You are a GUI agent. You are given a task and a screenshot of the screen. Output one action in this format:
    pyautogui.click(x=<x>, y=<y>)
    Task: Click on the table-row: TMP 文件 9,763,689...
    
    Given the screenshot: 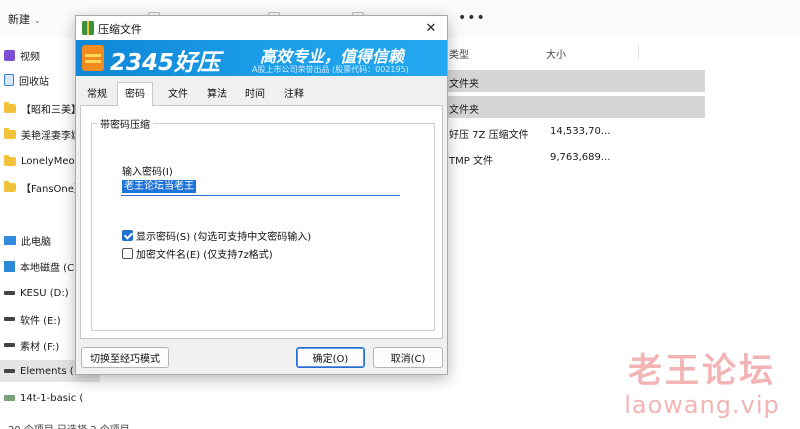 What is the action you would take?
    pyautogui.click(x=575, y=158)
    